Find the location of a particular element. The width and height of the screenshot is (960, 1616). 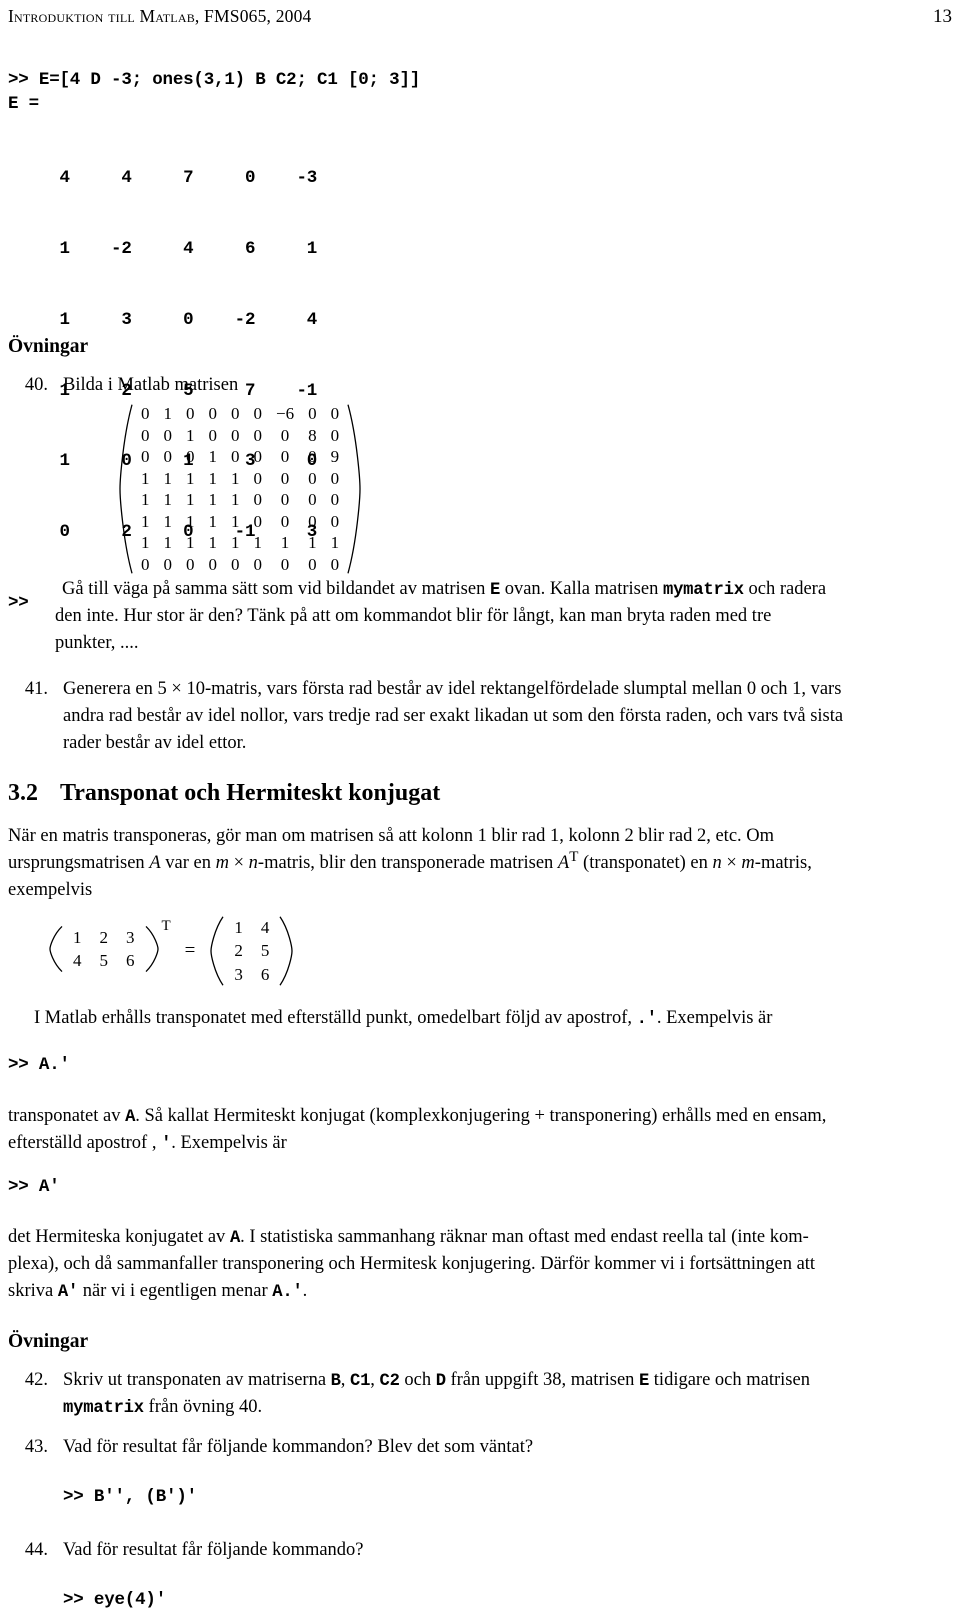

matrix-left-paren is located at coordinates (56, 949).